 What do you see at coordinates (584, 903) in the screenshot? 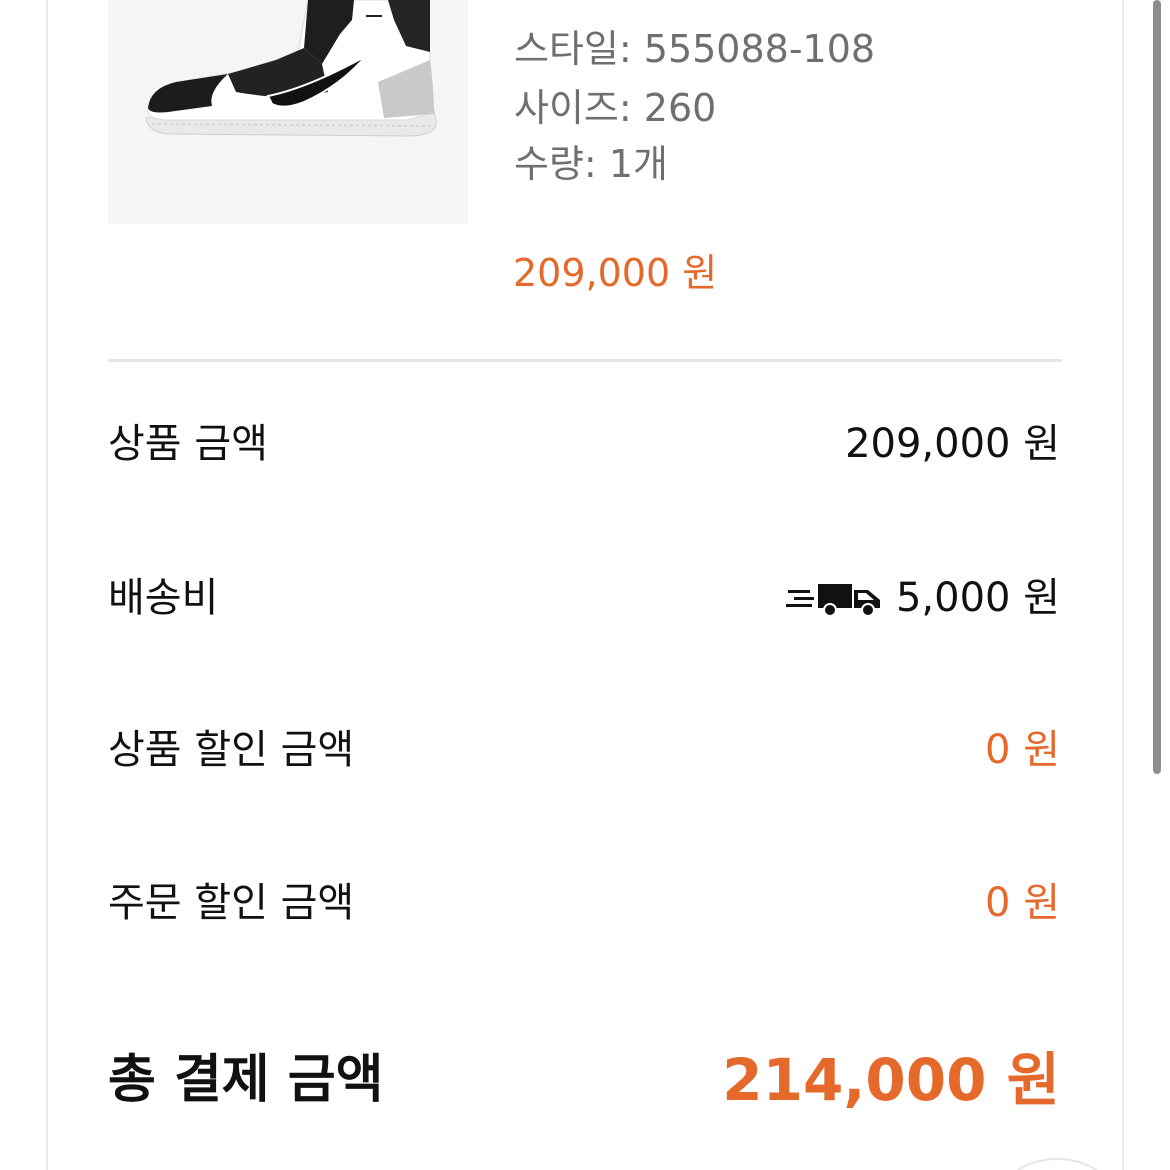
I see `order-discount-row: 주문 할인 금액 0 원` at bounding box center [584, 903].